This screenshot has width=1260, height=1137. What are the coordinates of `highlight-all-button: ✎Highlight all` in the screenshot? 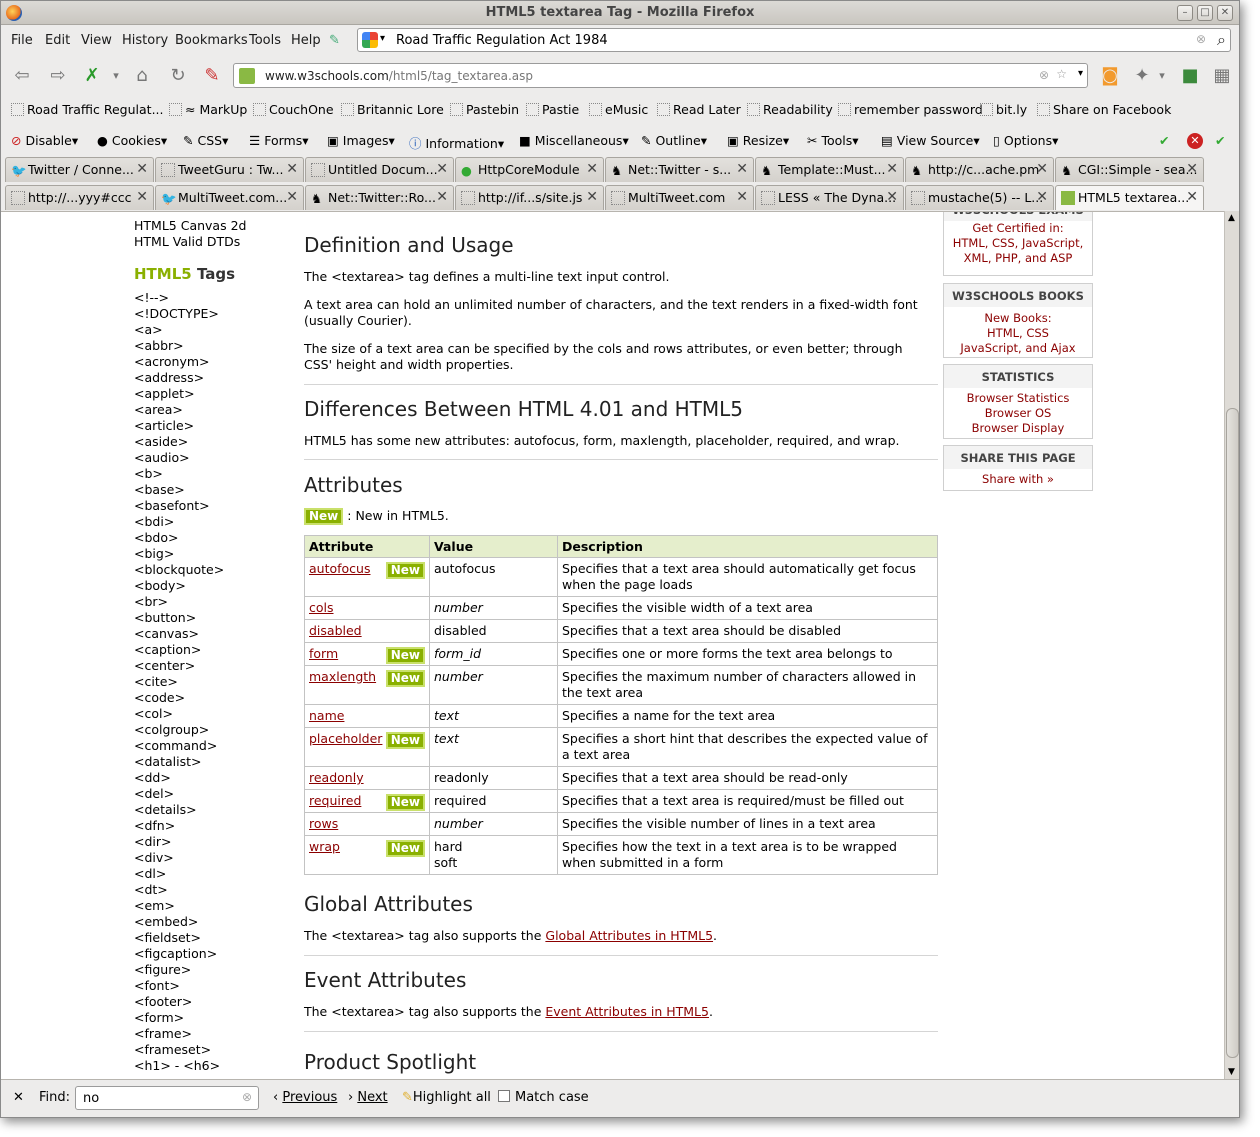 It's located at (446, 1097).